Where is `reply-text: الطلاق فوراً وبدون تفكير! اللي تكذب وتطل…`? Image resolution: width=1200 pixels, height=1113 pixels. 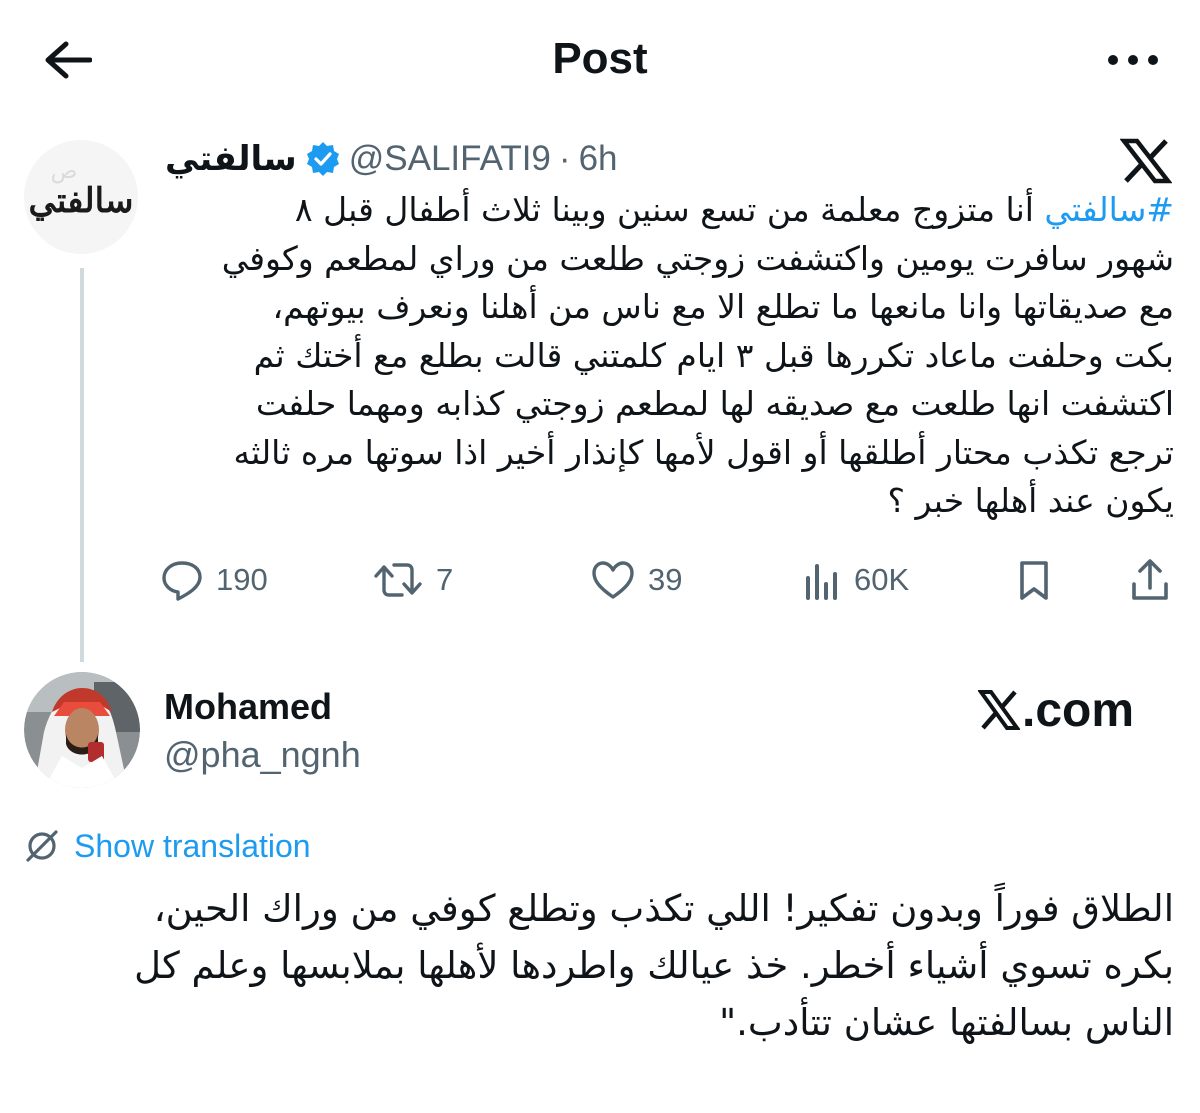 reply-text: الطلاق فوراً وبدون تفكير! اللي تكذب وتطل… is located at coordinates (602, 965).